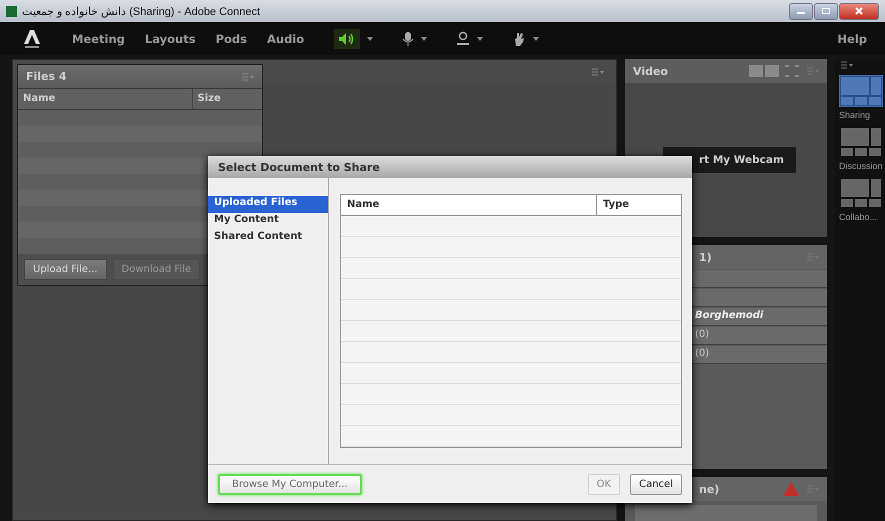 The width and height of the screenshot is (885, 521). Describe the element at coordinates (170, 39) in the screenshot. I see `menu-item: Layouts` at that location.